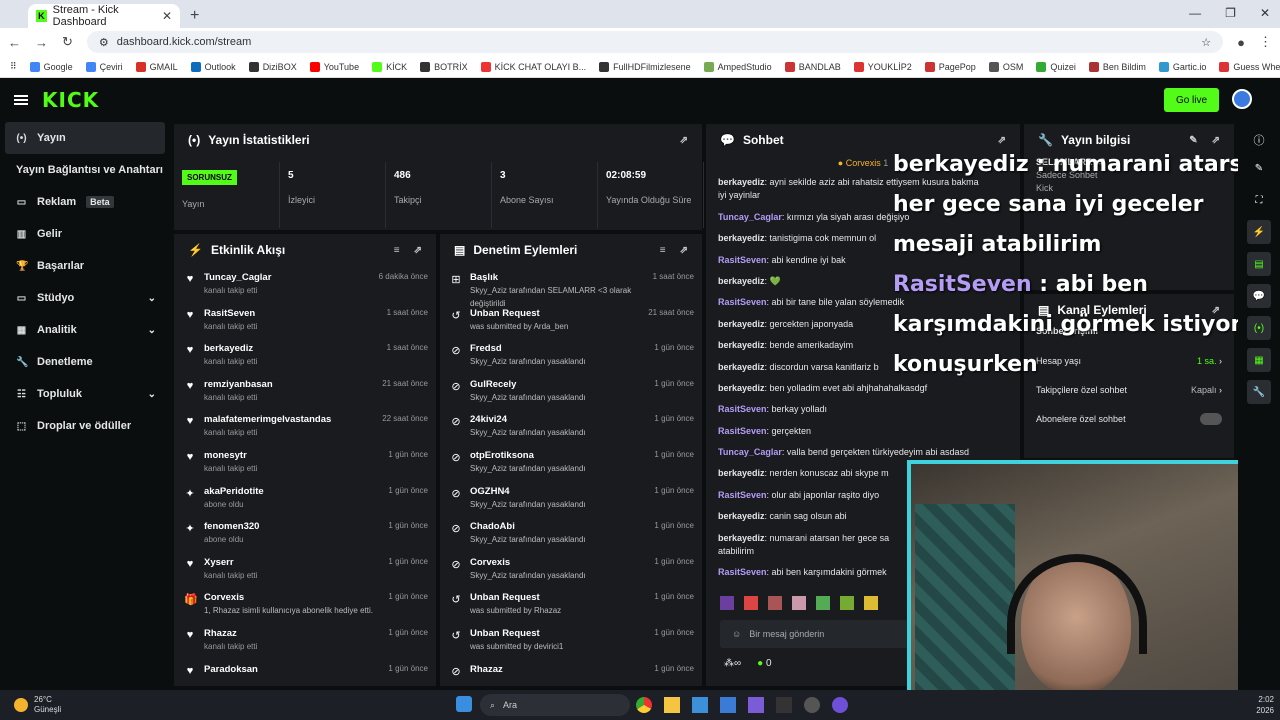 This screenshot has width=1280, height=720. What do you see at coordinates (1259, 140) in the screenshot?
I see `info-icon: ⓘ` at bounding box center [1259, 140].